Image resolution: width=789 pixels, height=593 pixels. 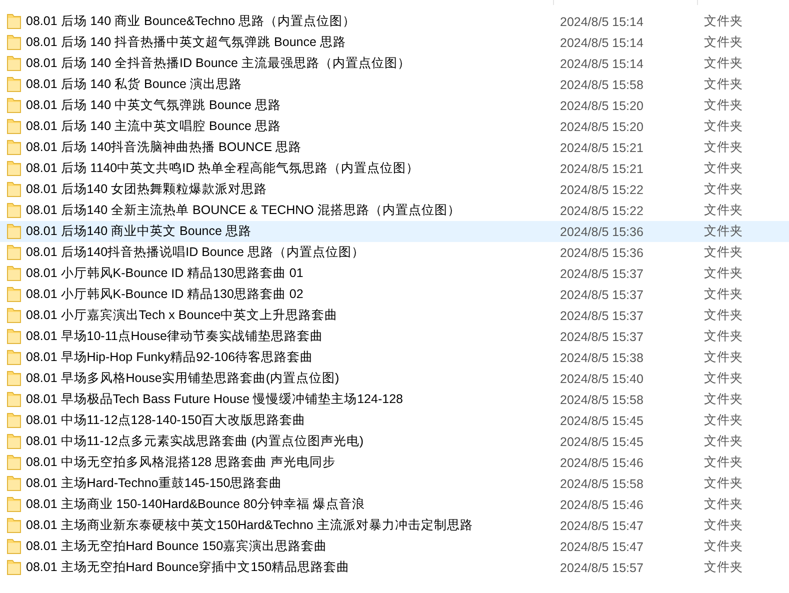 I want to click on file-row: 08.01 主场商业新东泰硬核中英文150Hard&Techno 主流派对暴力冲击定制思路 2024/8/5 15:47 文件夹, so click(x=394, y=525).